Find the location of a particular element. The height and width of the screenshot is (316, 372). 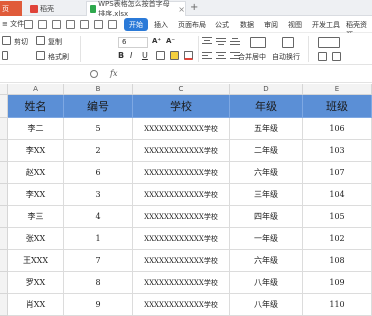

table-cell: 106 is located at coordinates (337, 129).